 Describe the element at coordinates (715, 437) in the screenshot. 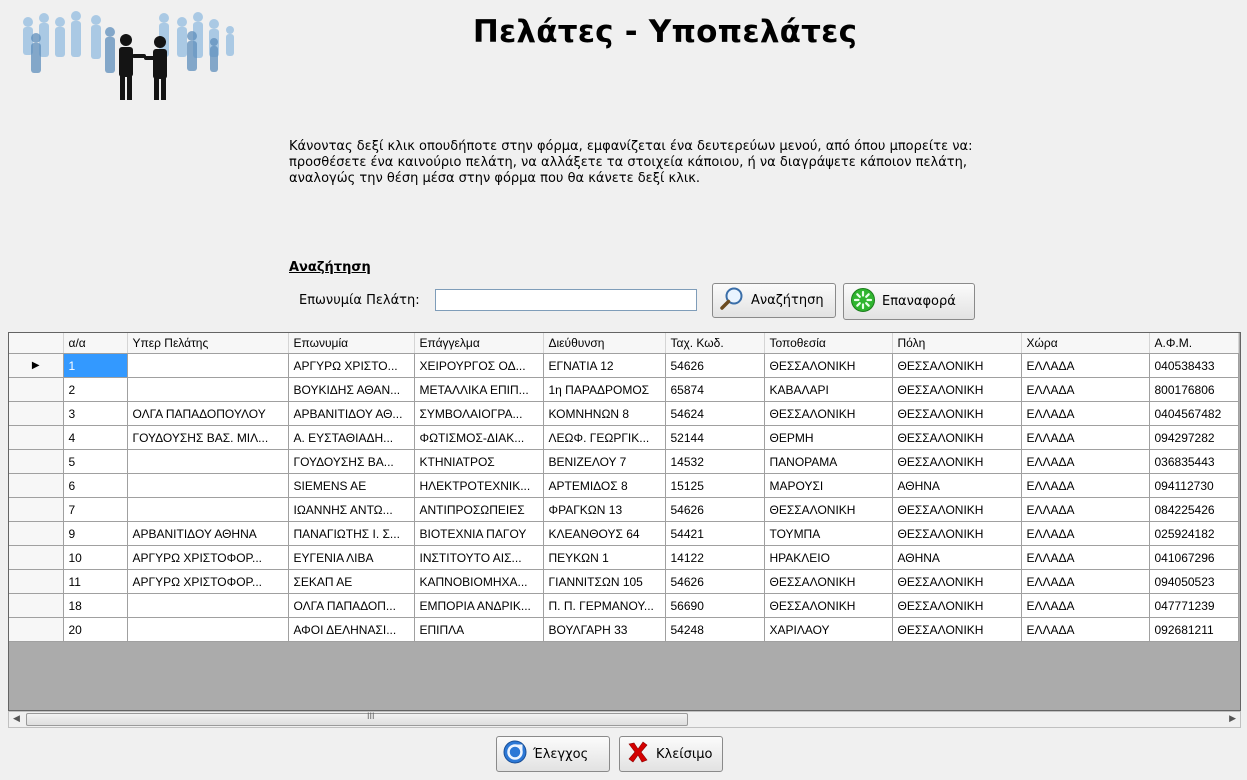

I see `table-cell: 52144` at that location.